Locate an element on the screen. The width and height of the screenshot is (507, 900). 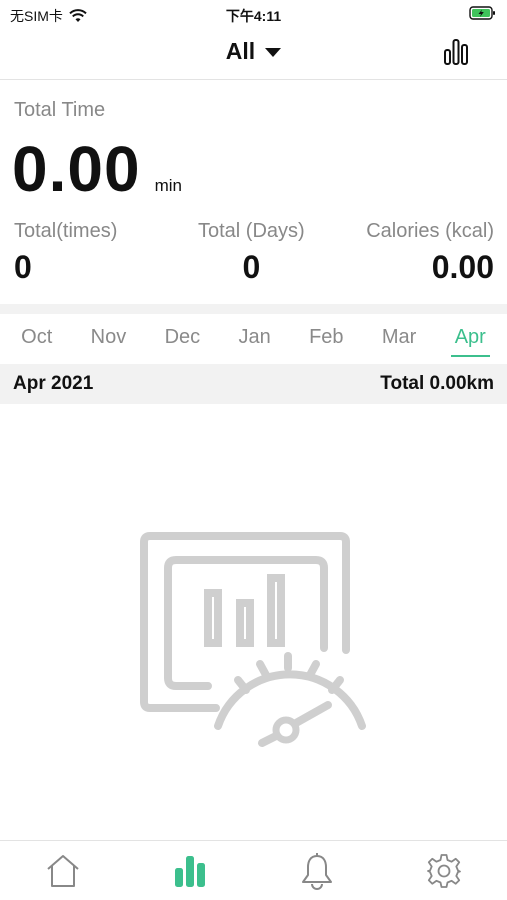
total-time-unit: min is located at coordinates (168, 185).